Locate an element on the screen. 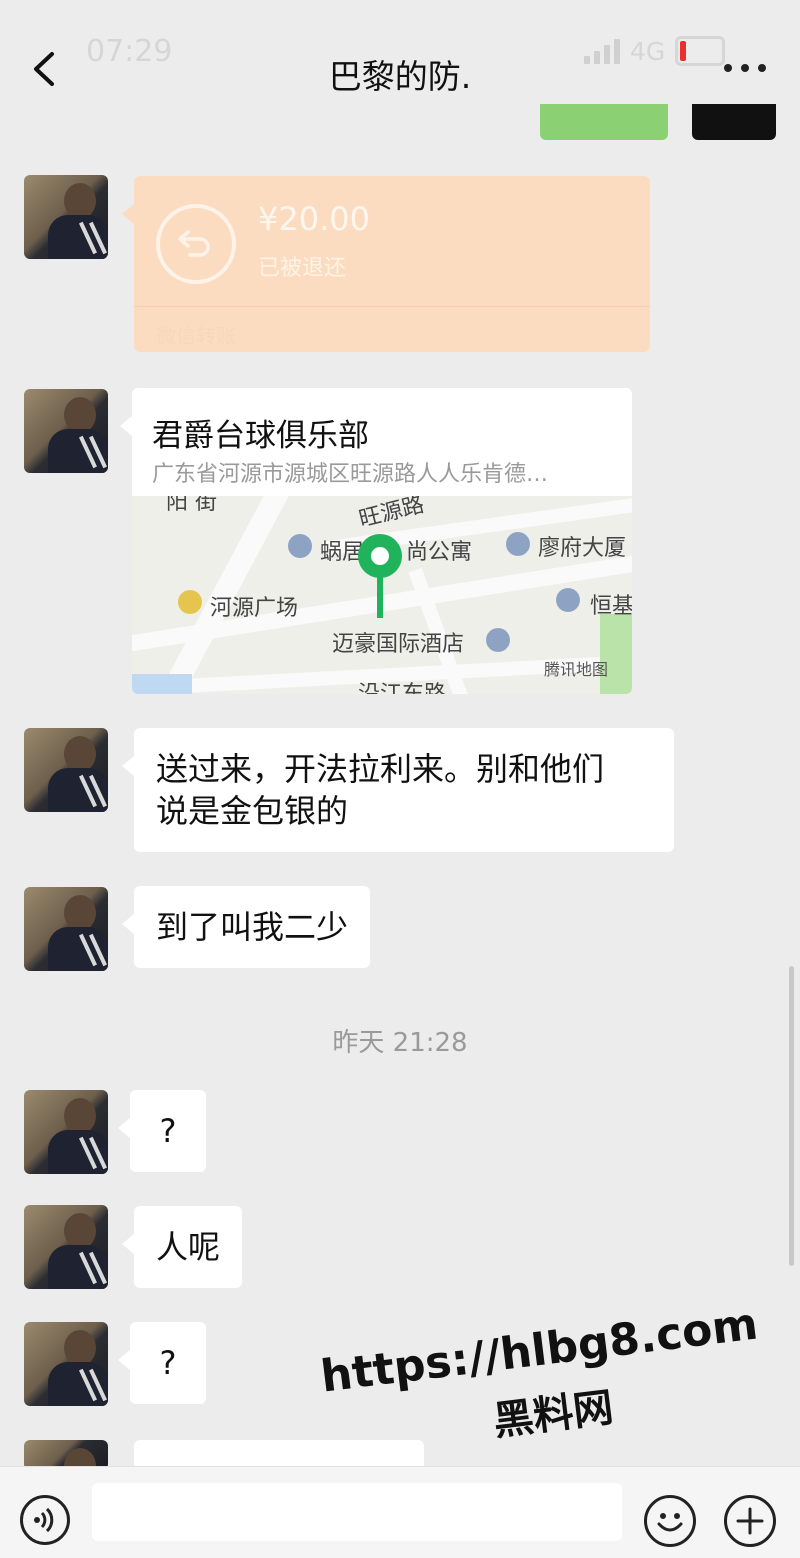 The width and height of the screenshot is (800, 1558). status-indicators: 4G is located at coordinates (655, 51).